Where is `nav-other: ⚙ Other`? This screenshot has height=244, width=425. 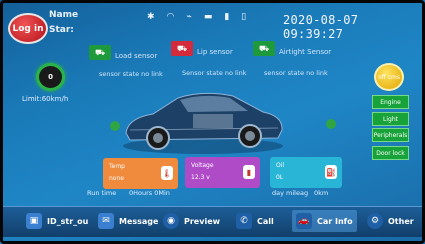
nav-other: ⚙ Other is located at coordinates (390, 221).